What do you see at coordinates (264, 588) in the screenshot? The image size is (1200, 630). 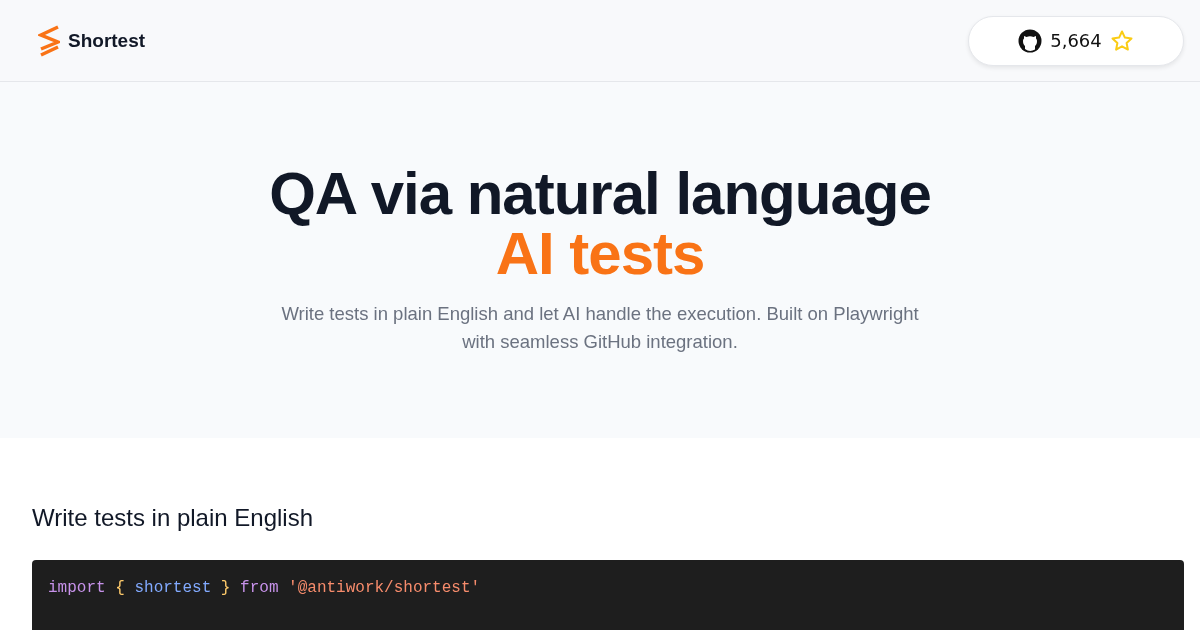 I see `code-line: import { shortest } from '@antiwork/shortest'` at bounding box center [264, 588].